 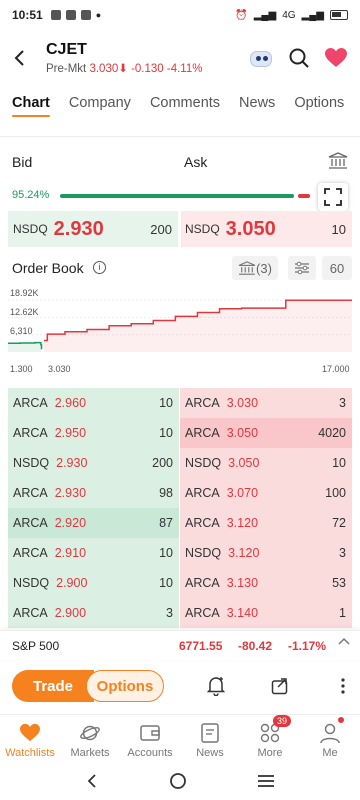 I want to click on bid-level: ARCA 2.950 10, so click(x=94, y=433).